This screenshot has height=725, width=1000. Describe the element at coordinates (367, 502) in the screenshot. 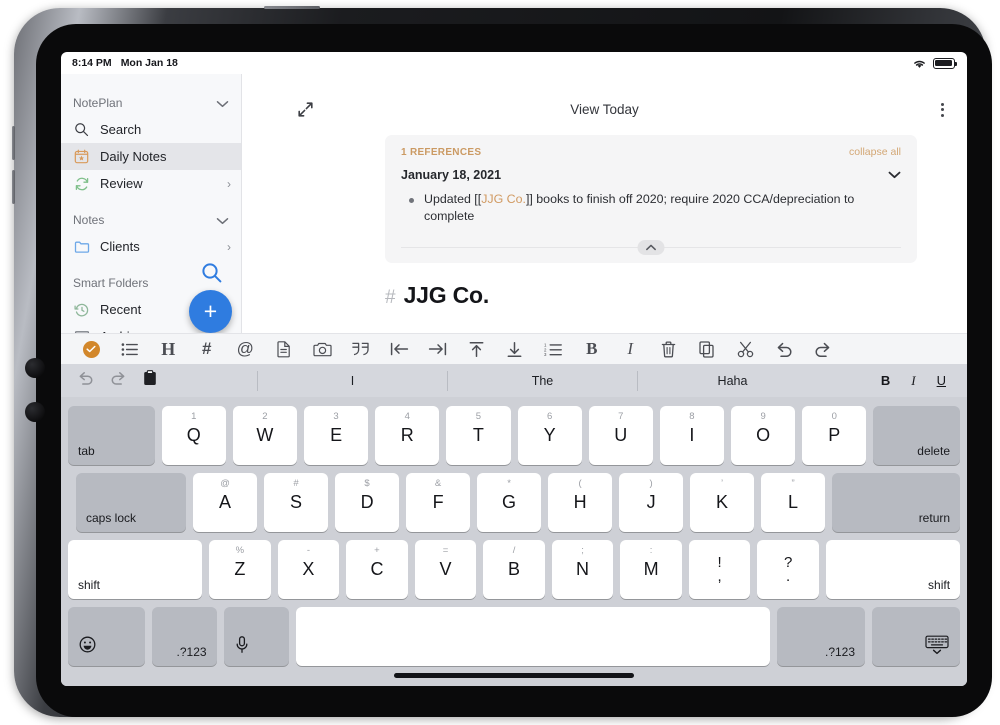

I see `key-d: $ D` at that location.